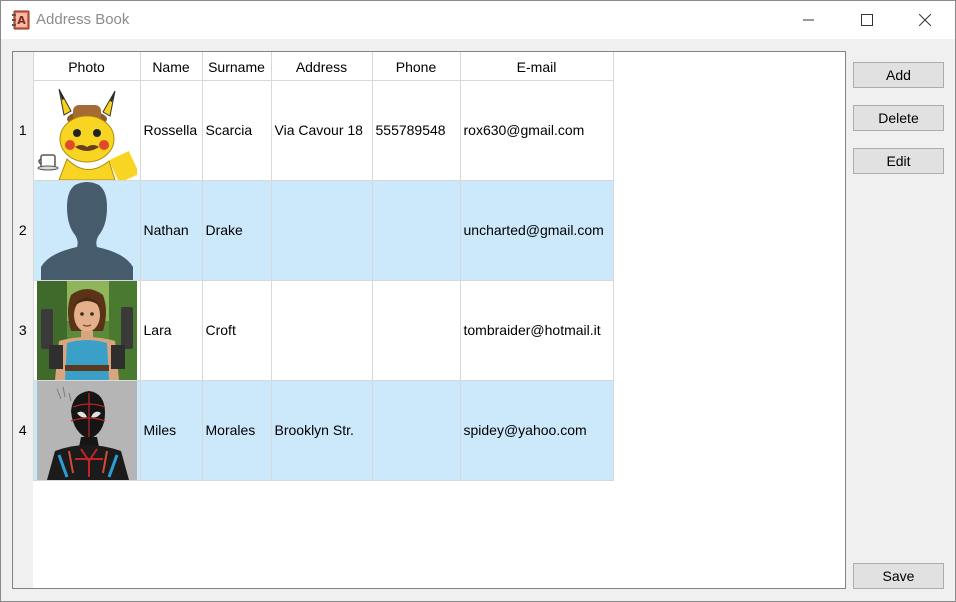 Image resolution: width=956 pixels, height=602 pixels. I want to click on close-icon, so click(925, 20).